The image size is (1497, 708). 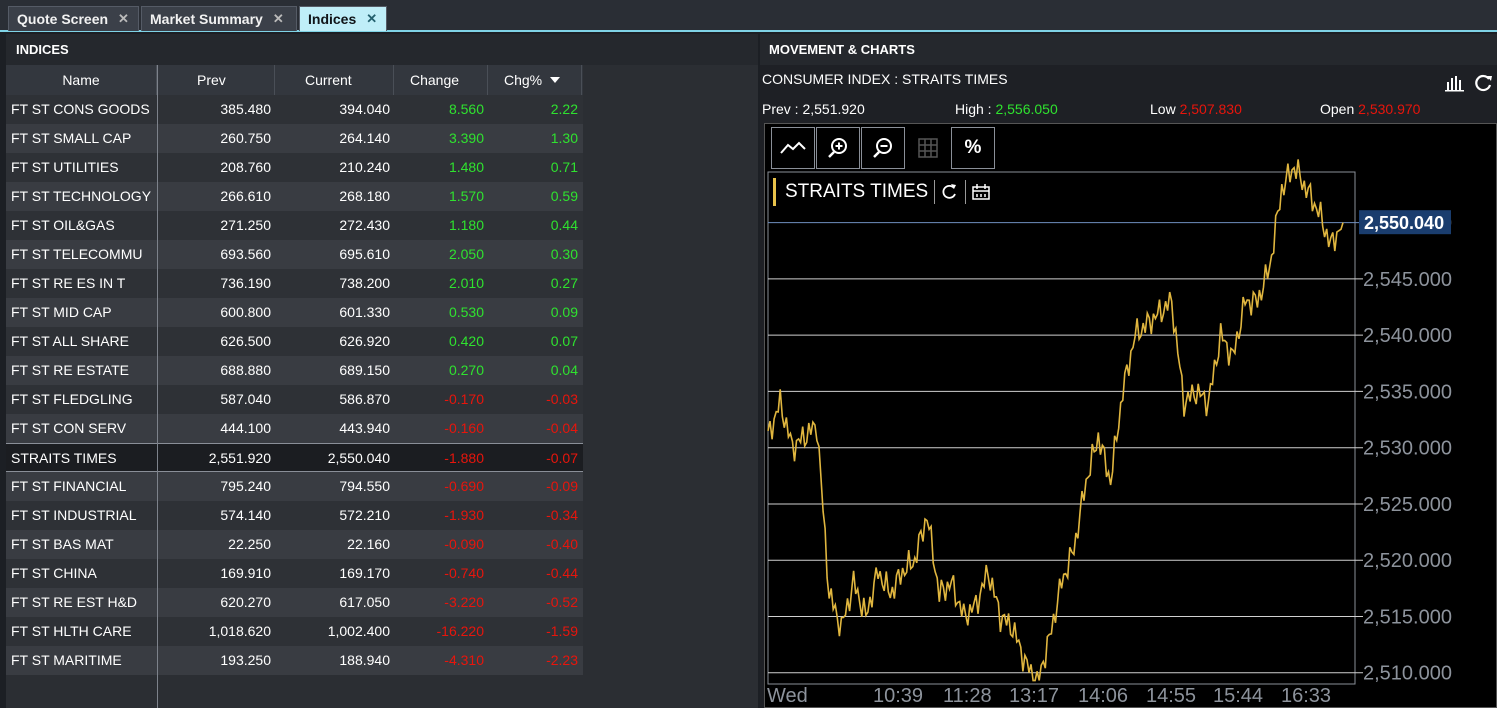 I want to click on table-row: FT ST CHINA 169.910 169.170 -0.740 -0.44, so click(x=294, y=573).